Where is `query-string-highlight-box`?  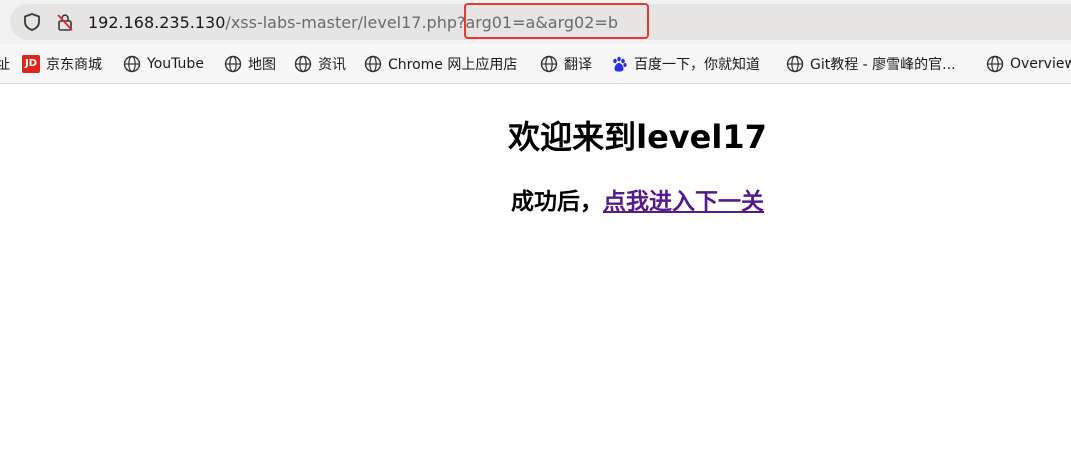
query-string-highlight-box is located at coordinates (556, 21).